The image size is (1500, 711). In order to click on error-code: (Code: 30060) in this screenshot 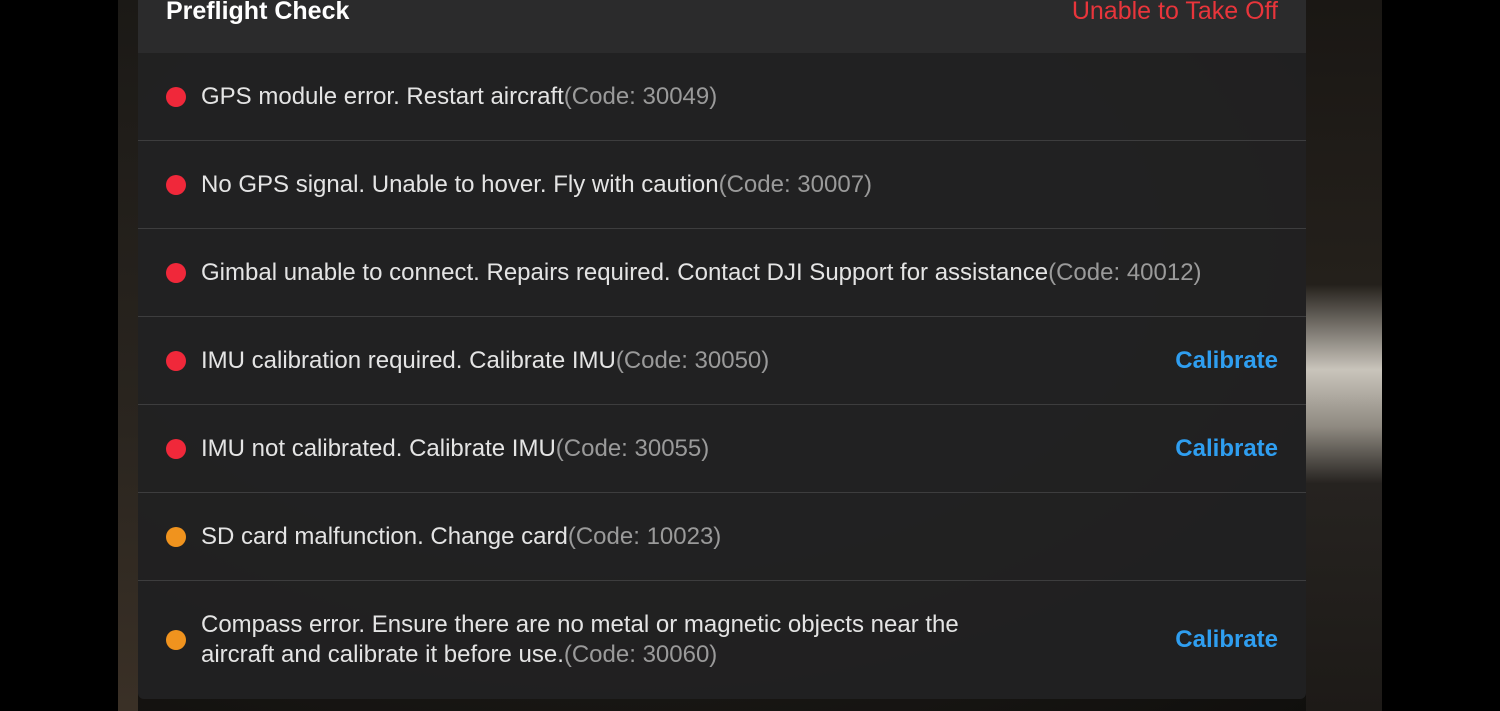, I will do `click(640, 654)`.